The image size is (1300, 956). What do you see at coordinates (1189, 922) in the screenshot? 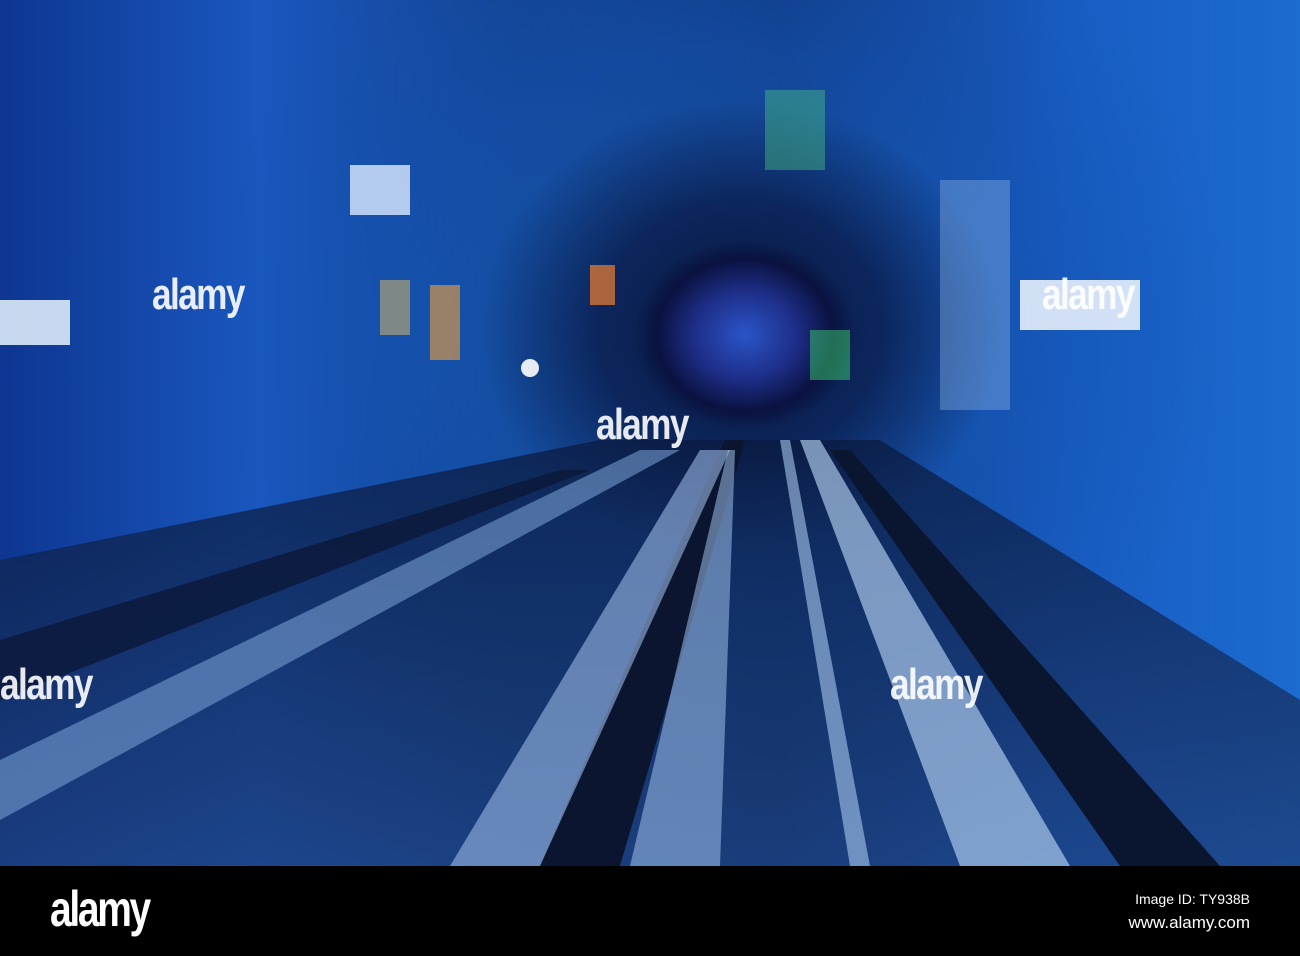
I see `site-url: www.alamy.com` at bounding box center [1189, 922].